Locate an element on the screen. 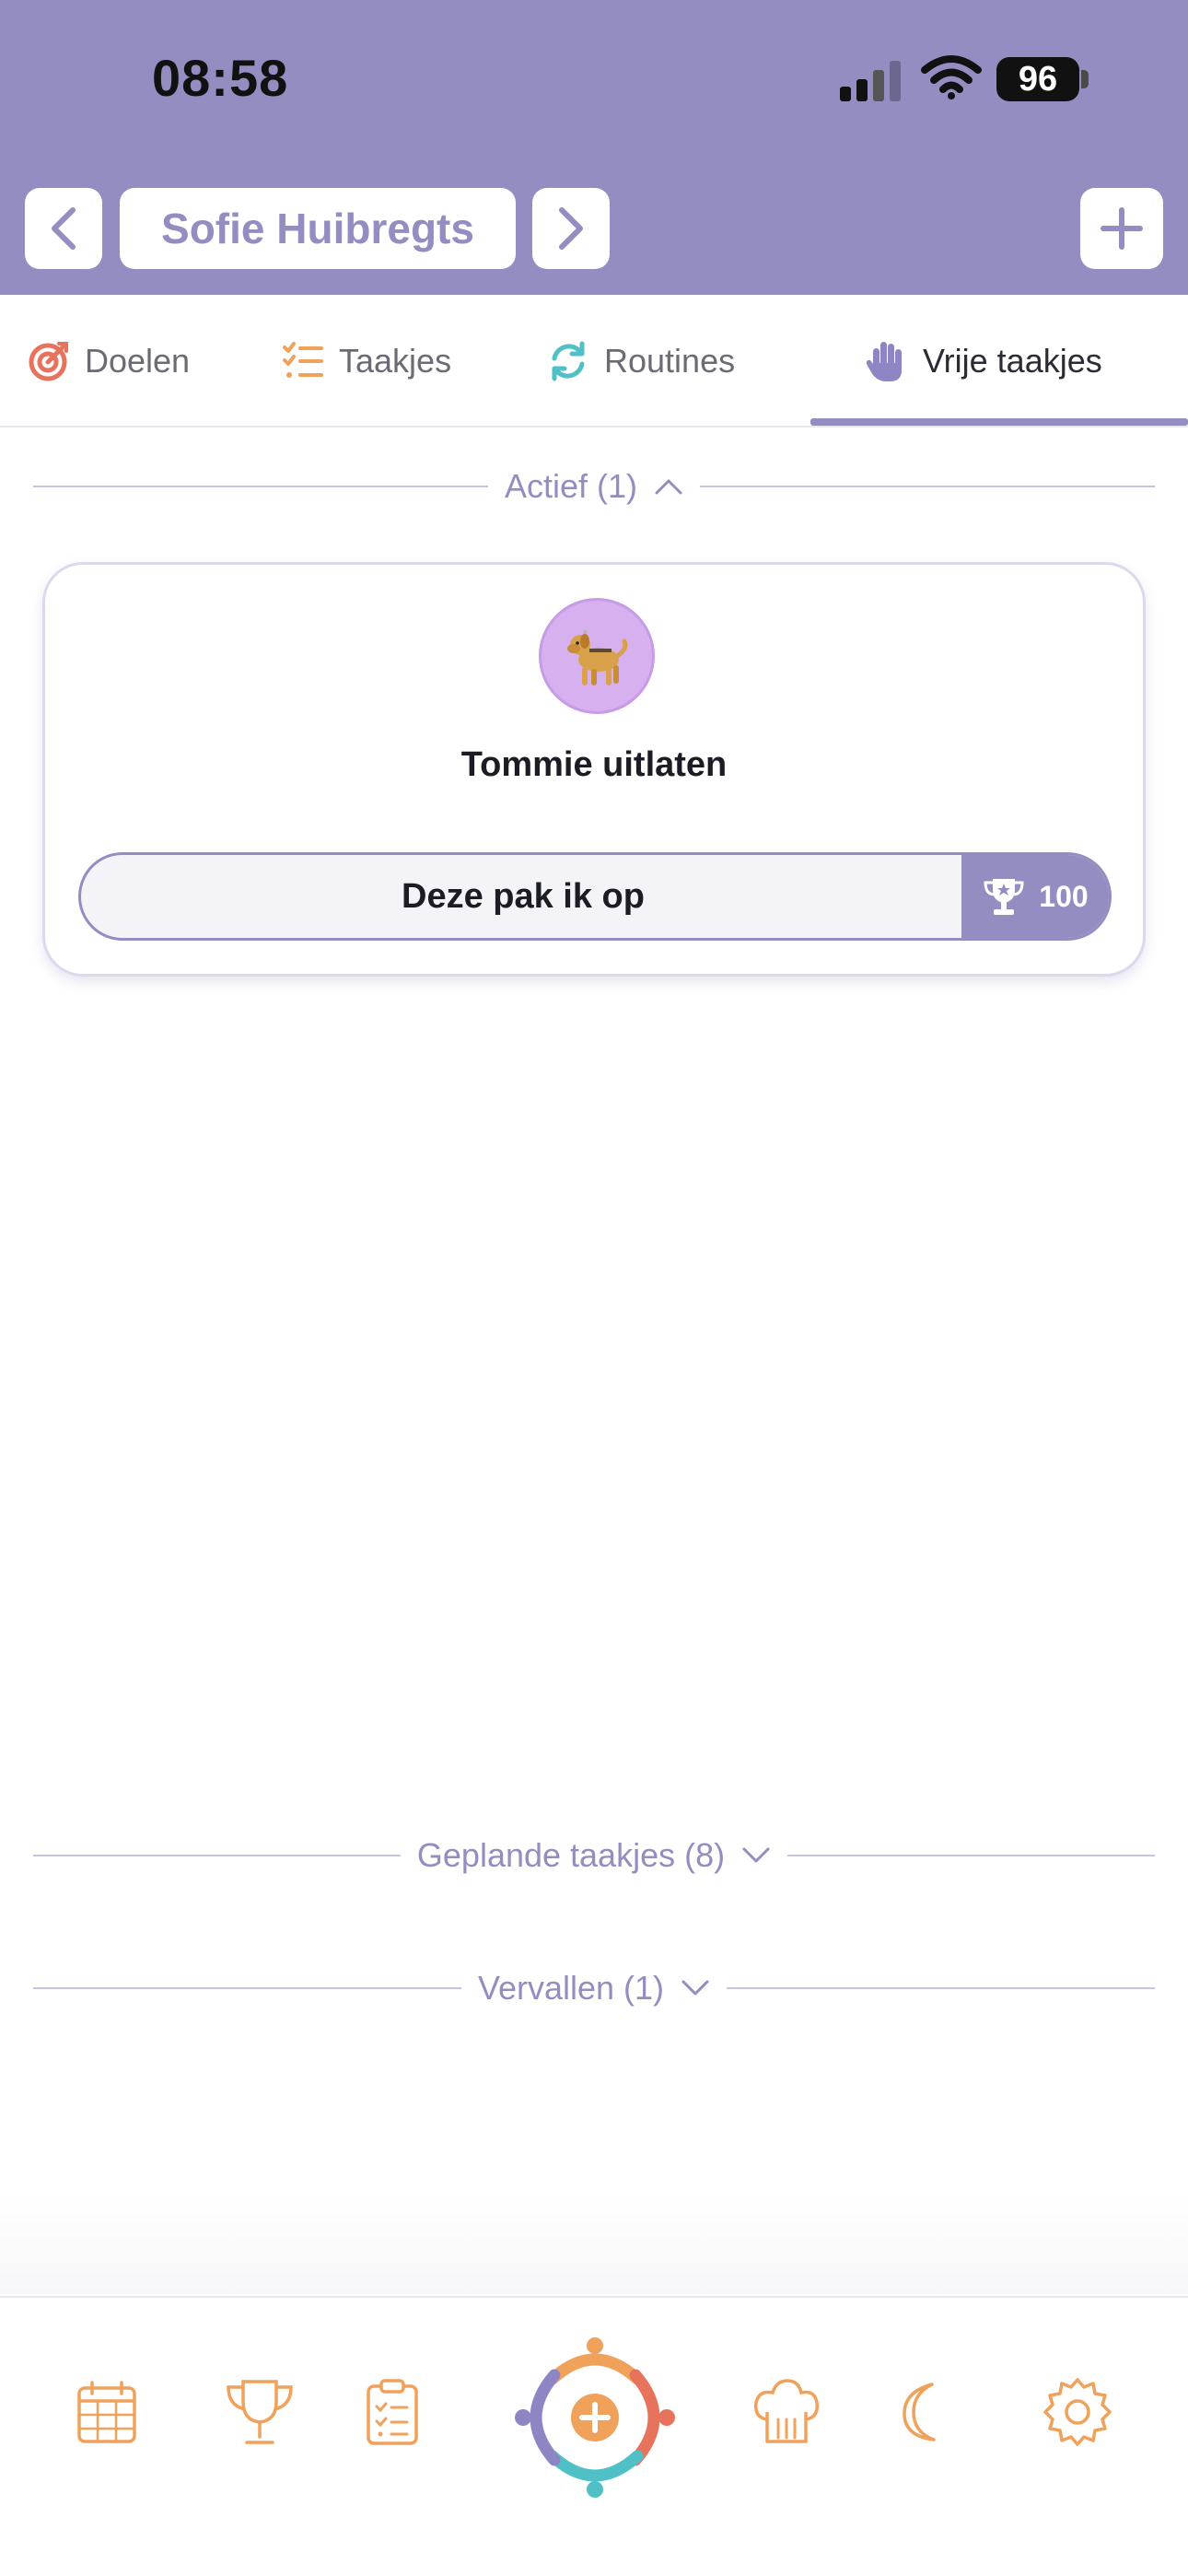  hand-icon is located at coordinates (884, 361).